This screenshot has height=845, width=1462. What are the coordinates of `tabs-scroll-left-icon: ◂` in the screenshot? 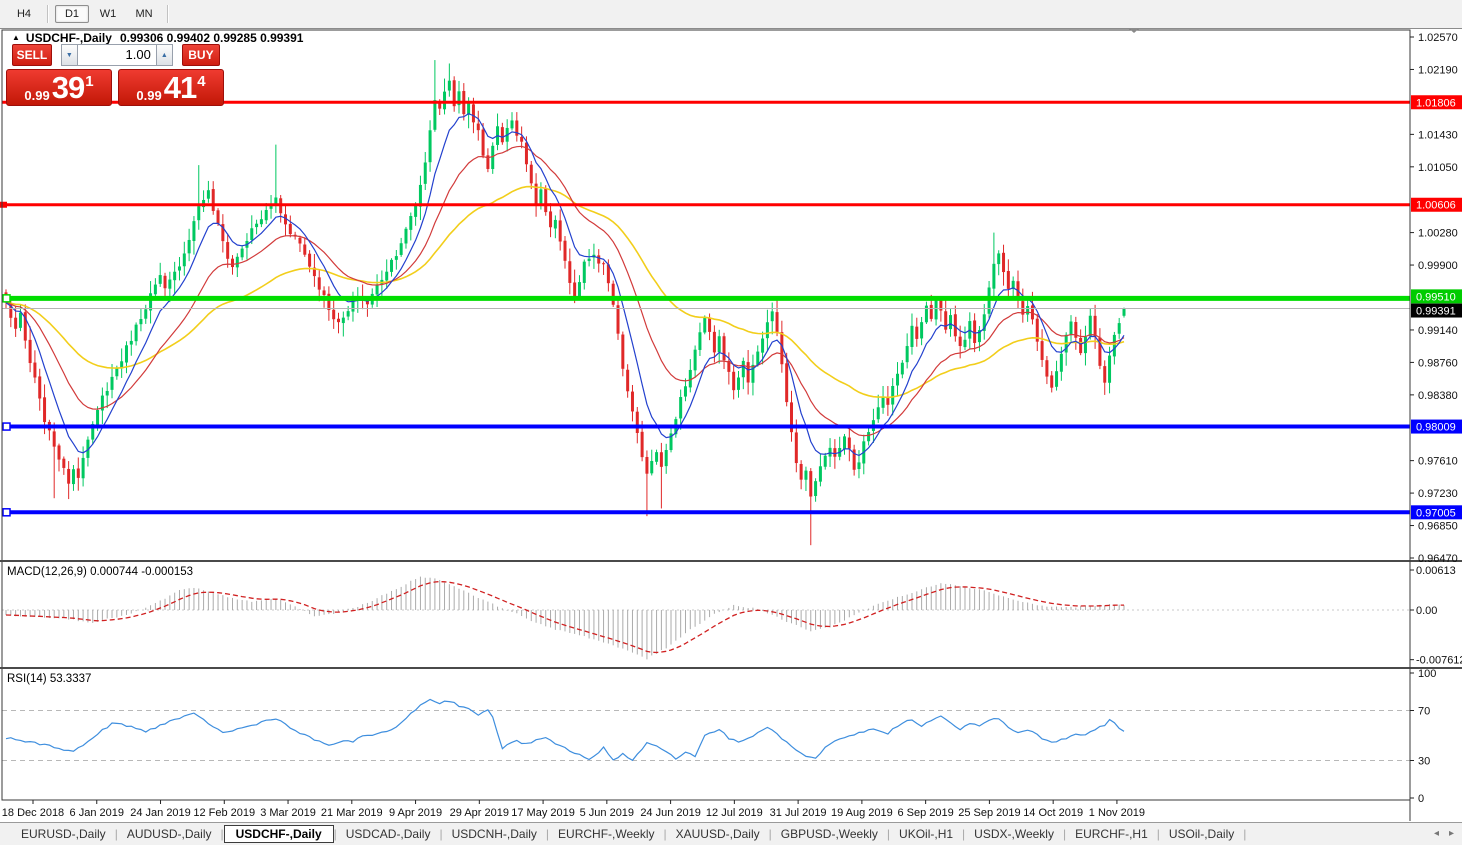 It's located at (1436, 833).